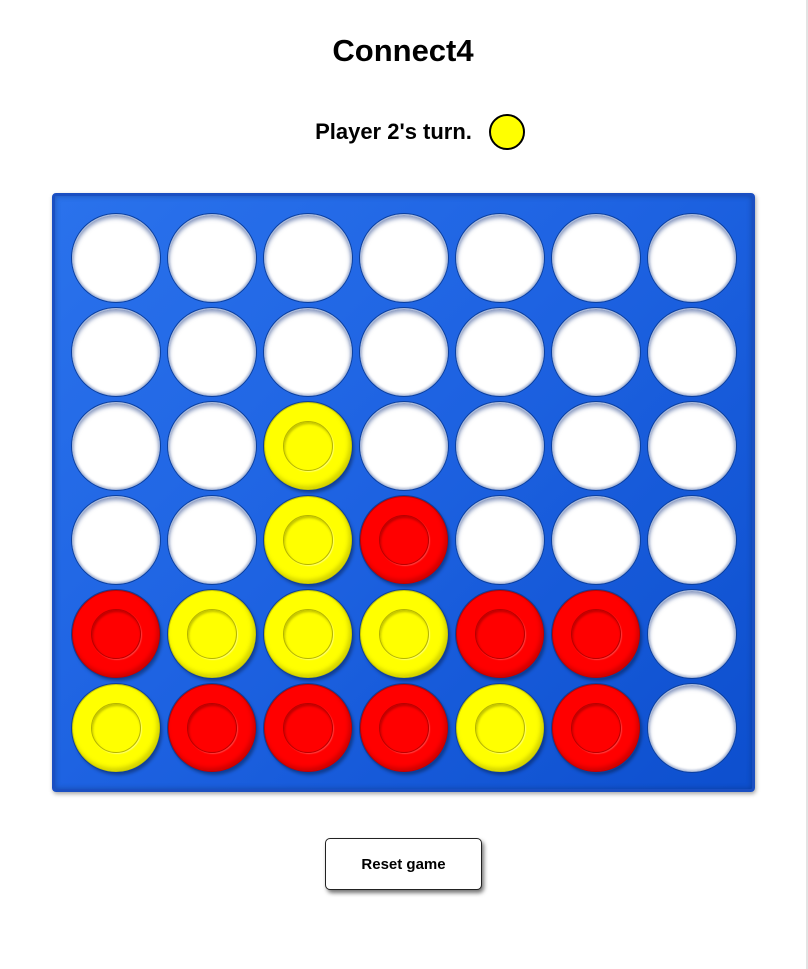 Image resolution: width=808 pixels, height=969 pixels. Describe the element at coordinates (403, 864) in the screenshot. I see `reset-game-button: Reset game` at that location.